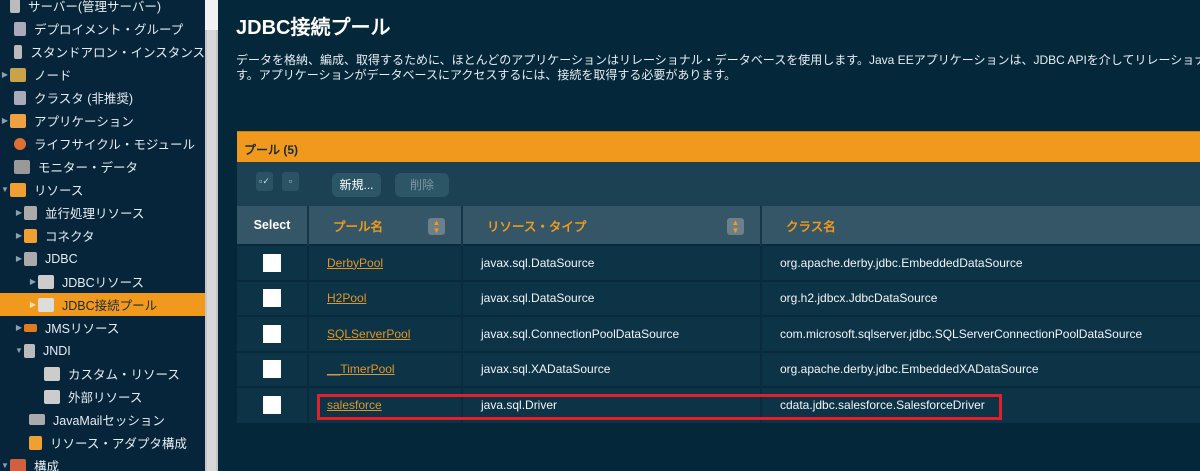  Describe the element at coordinates (273, 225) in the screenshot. I see `header-select: Select` at that location.